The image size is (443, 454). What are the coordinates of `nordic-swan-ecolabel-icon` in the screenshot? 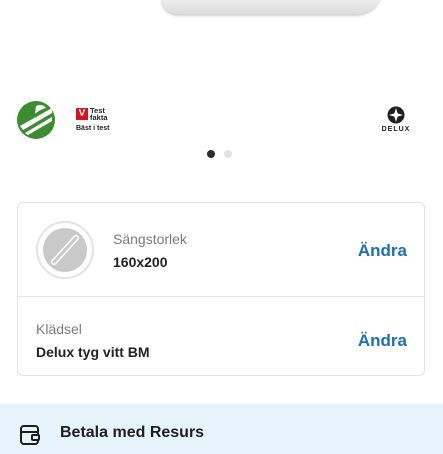 It's located at (36, 120).